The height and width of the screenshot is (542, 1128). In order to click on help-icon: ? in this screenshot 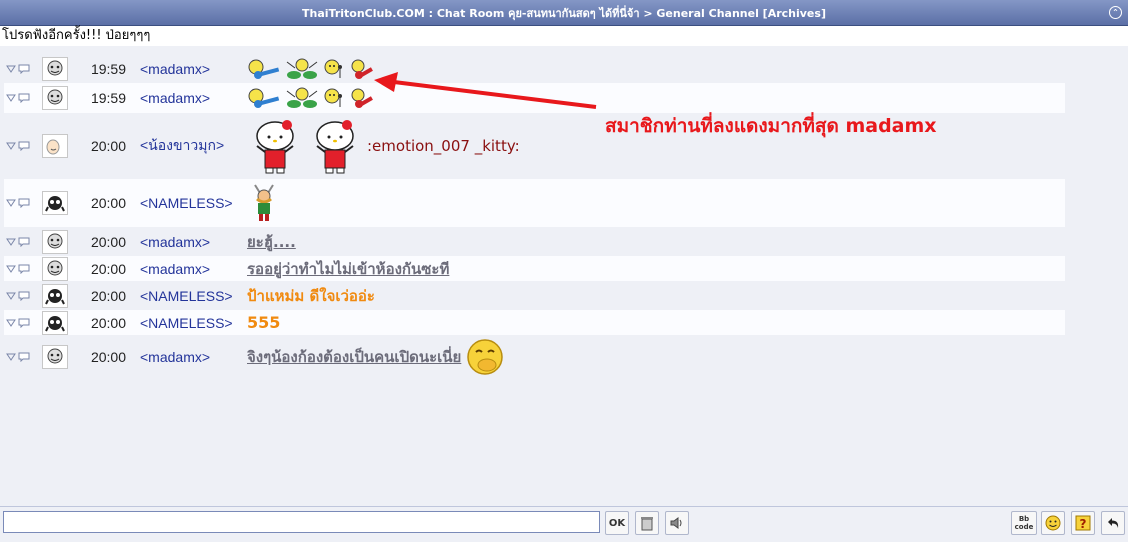, I will do `click(1083, 523)`.